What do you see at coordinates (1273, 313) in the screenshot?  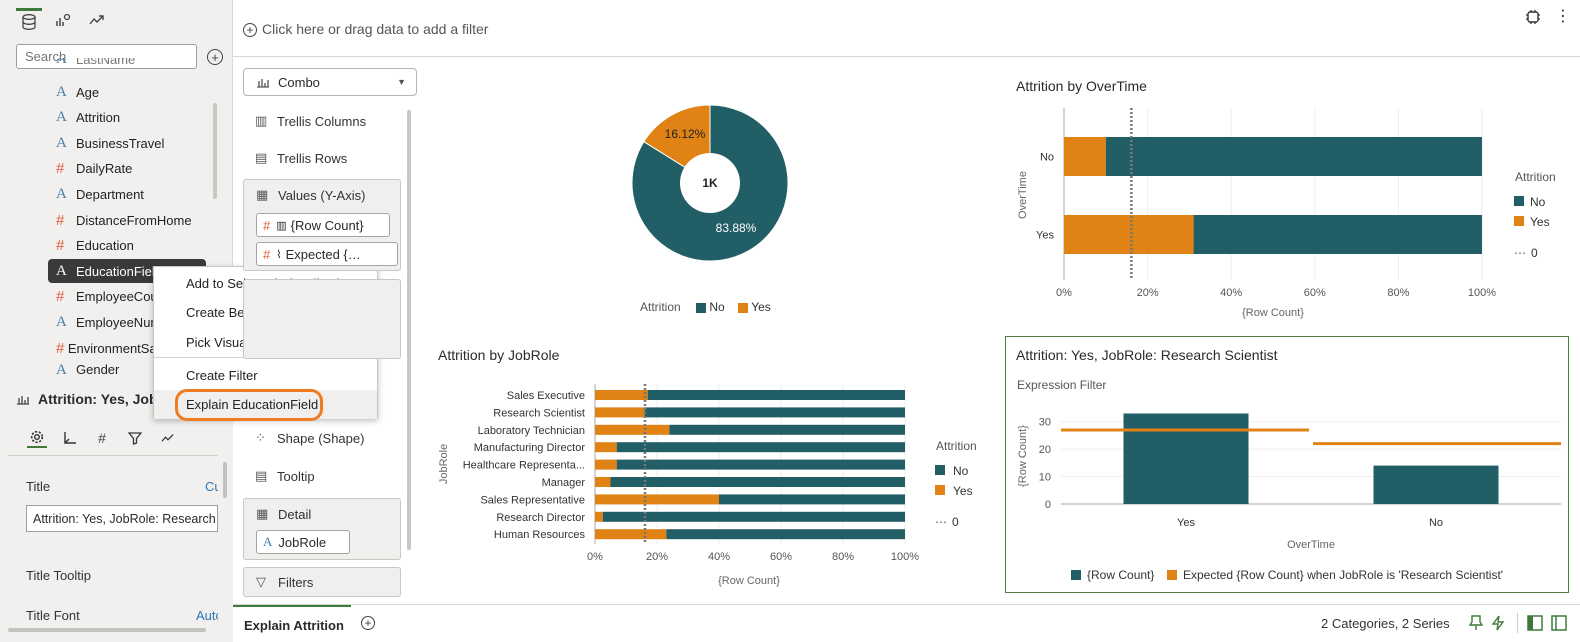 I see `overtime-x-axis-label: {Row Count}` at bounding box center [1273, 313].